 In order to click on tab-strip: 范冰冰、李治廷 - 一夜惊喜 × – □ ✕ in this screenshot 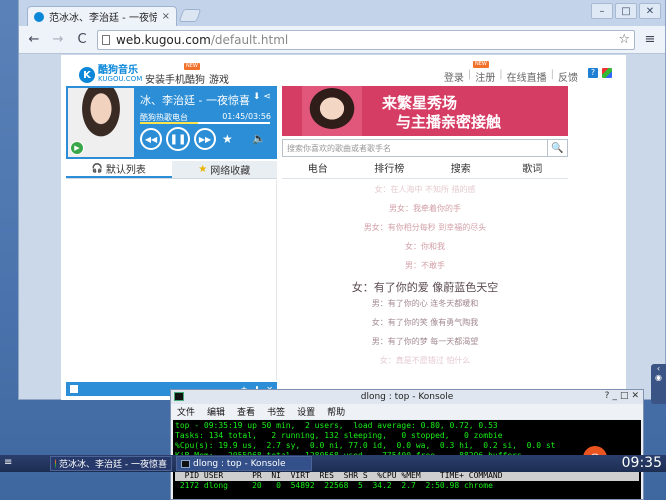, I will do `click(342, 13)`.